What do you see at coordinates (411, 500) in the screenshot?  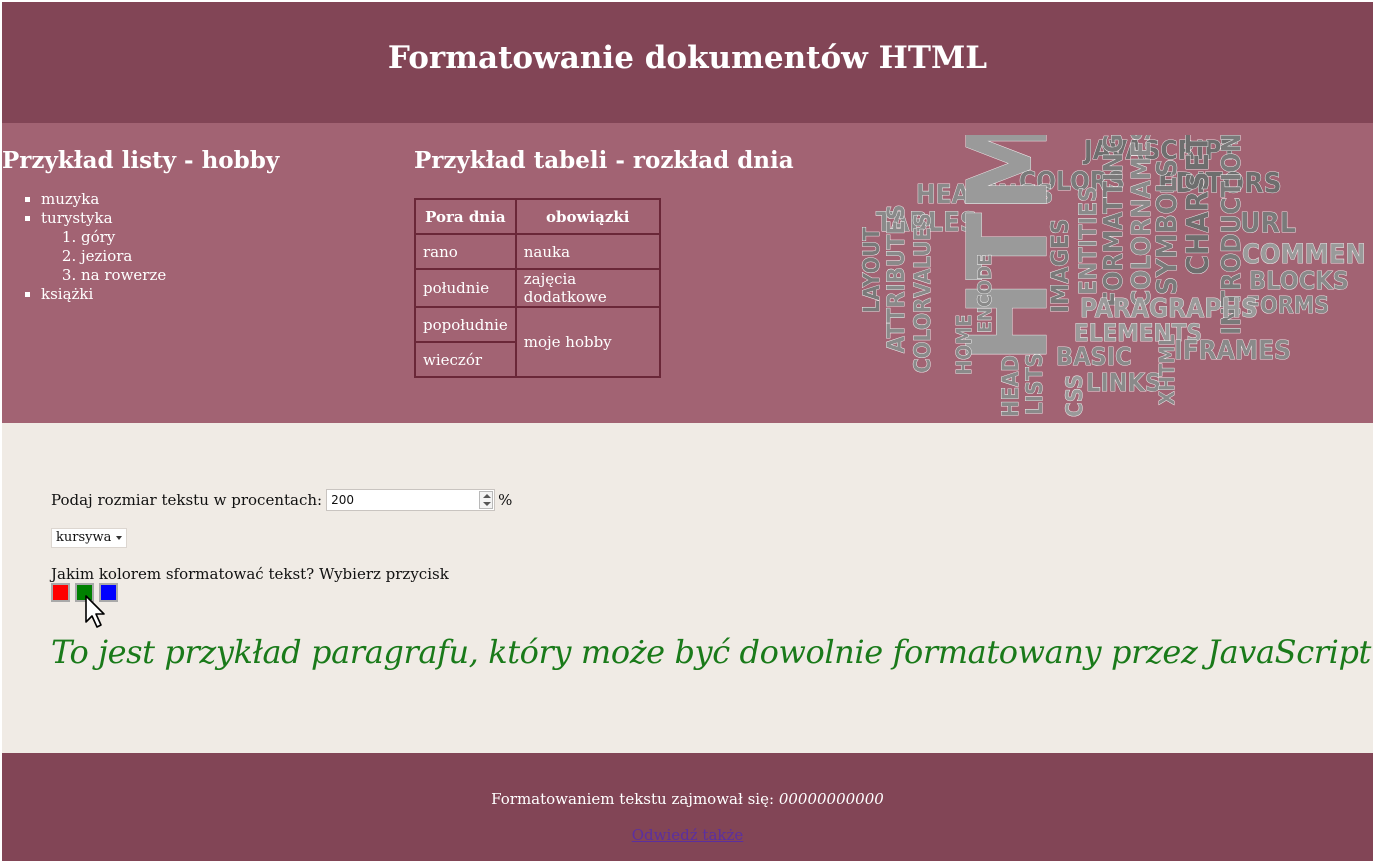 I see `text-size-input: 200` at bounding box center [411, 500].